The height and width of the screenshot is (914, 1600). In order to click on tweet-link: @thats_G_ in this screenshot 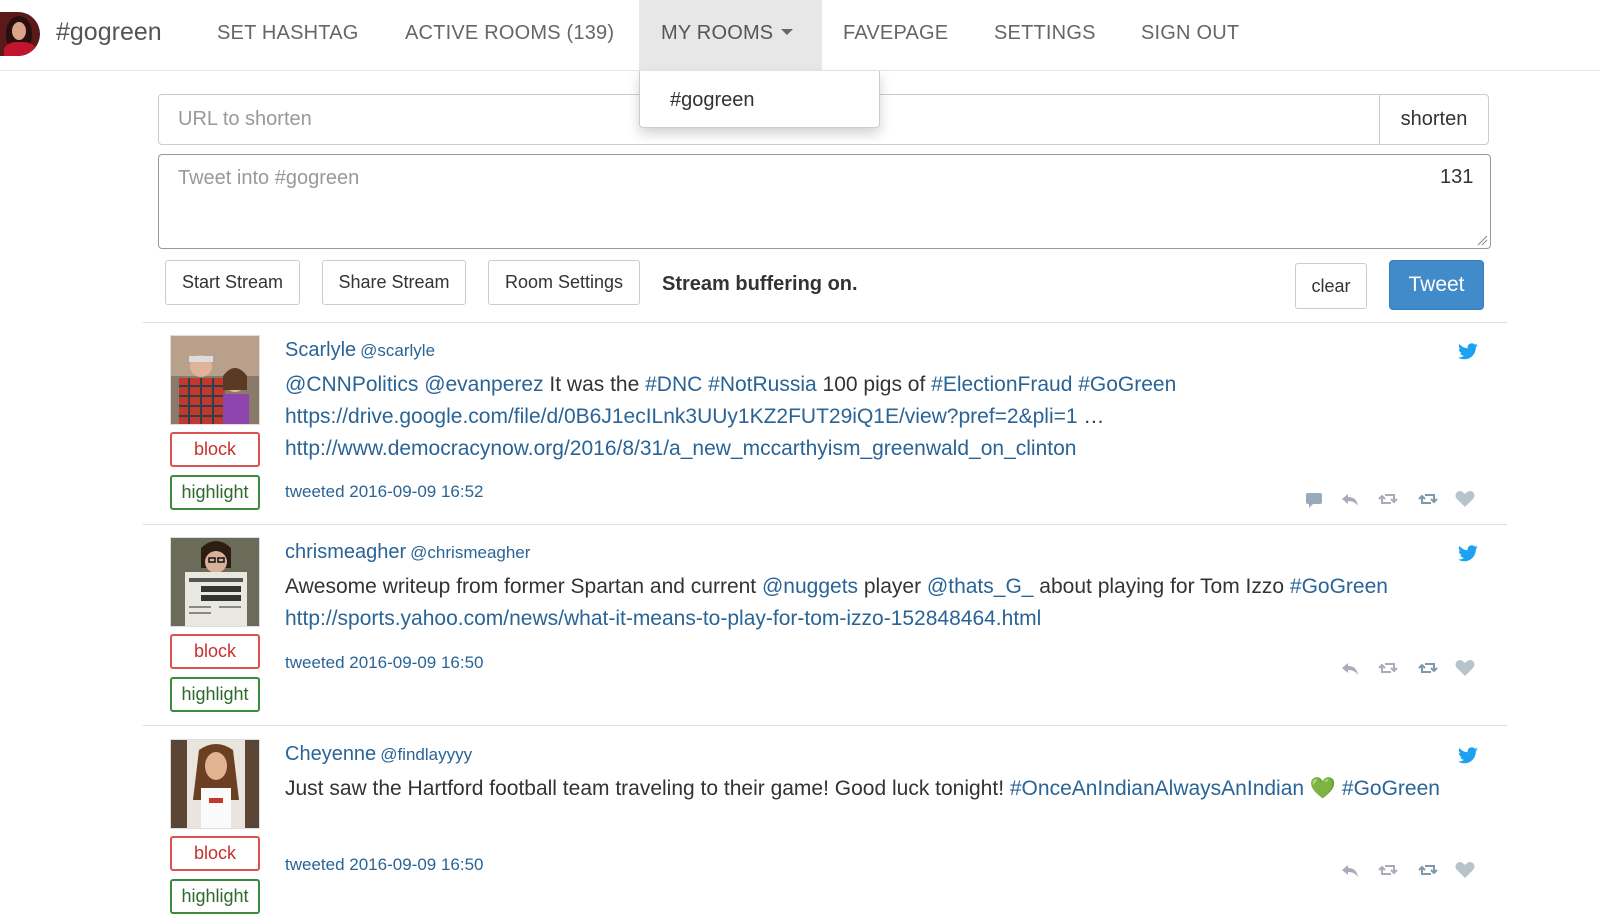, I will do `click(980, 586)`.